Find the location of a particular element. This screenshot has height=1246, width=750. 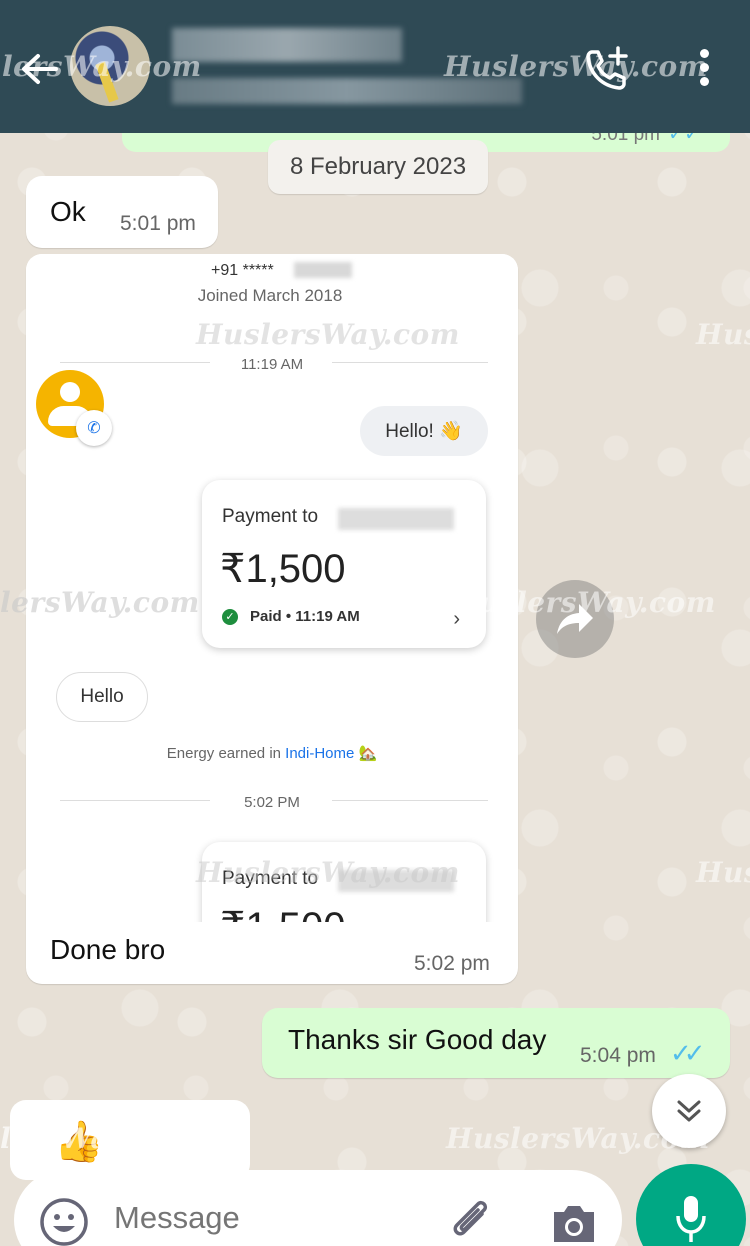

contact-name-blurred is located at coordinates (287, 45).